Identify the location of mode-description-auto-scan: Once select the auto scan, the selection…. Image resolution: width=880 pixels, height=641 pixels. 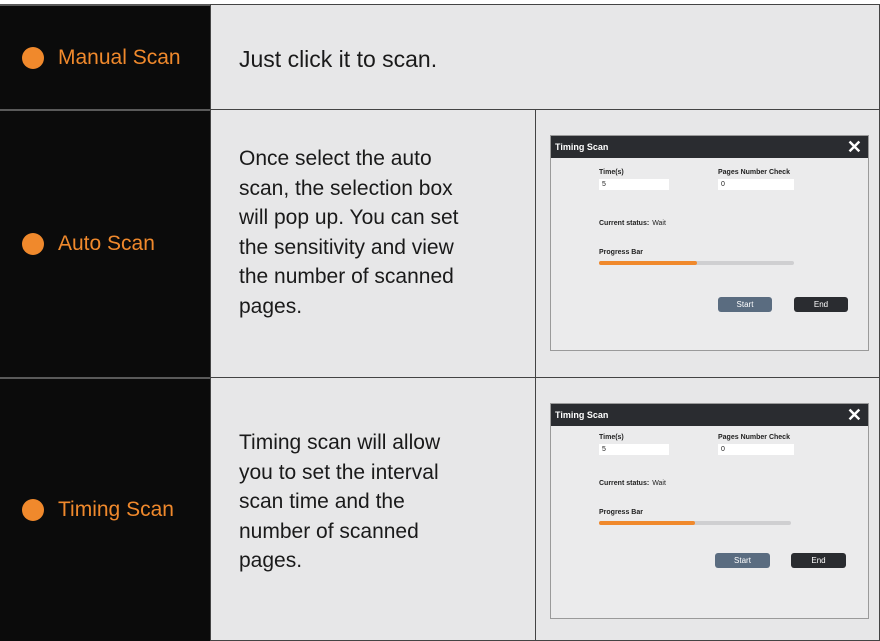
(349, 232).